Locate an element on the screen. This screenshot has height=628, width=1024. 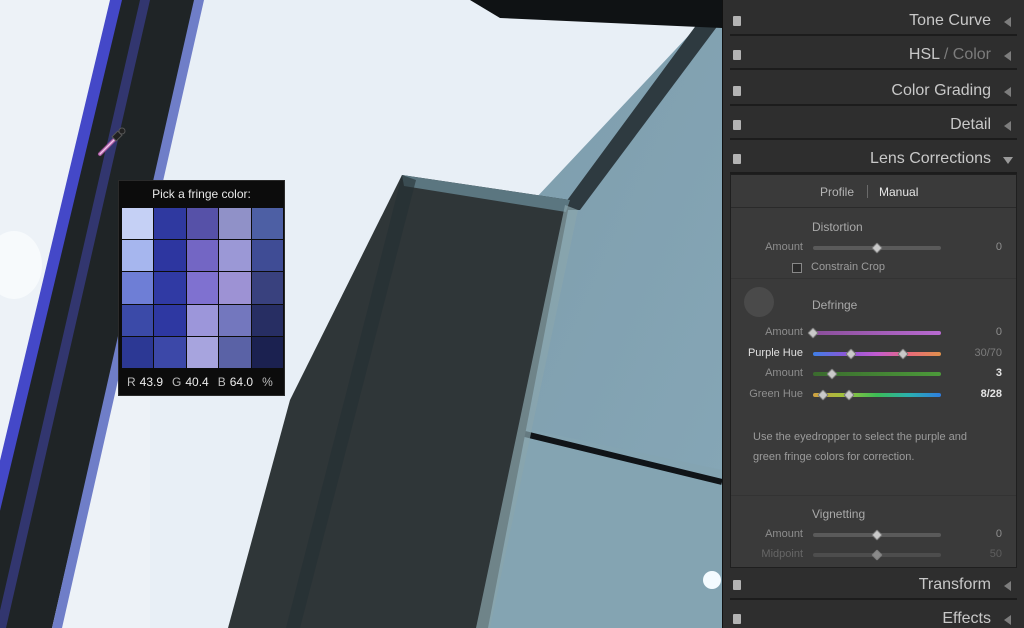
vignetting-midpoint-slider is located at coordinates (877, 555).